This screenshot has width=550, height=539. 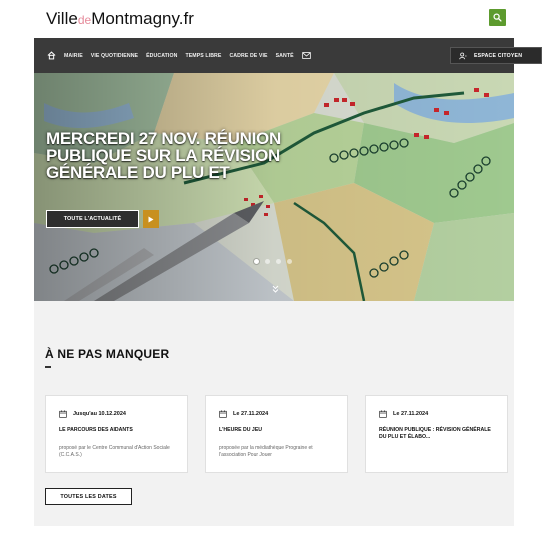 I want to click on nav-item-sante: Santé, so click(x=285, y=56).